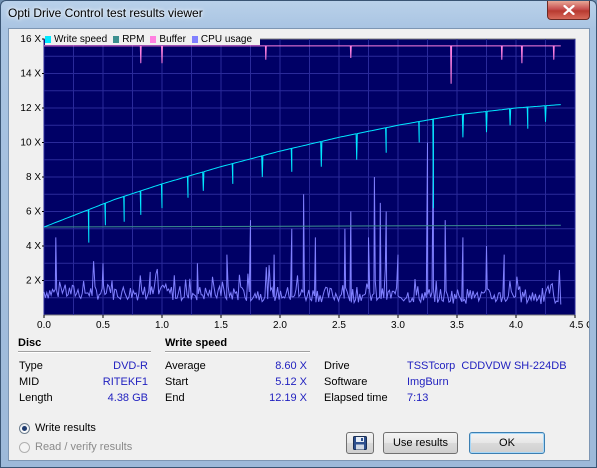  Describe the element at coordinates (24, 428) in the screenshot. I see `write-results-radio` at that location.